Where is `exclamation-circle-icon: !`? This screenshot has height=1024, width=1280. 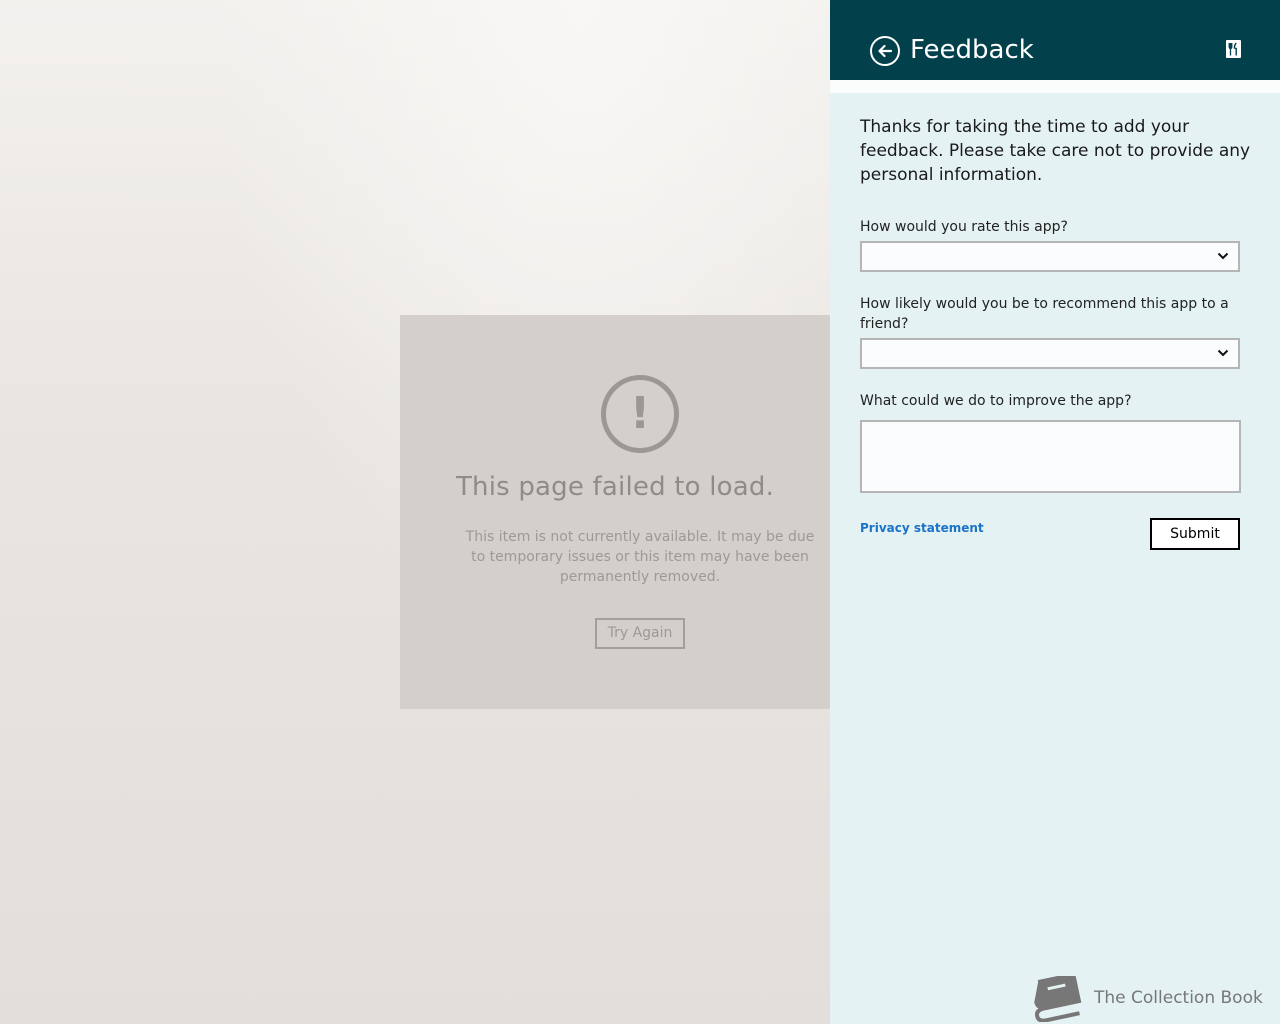
exclamation-circle-icon: ! is located at coordinates (640, 414).